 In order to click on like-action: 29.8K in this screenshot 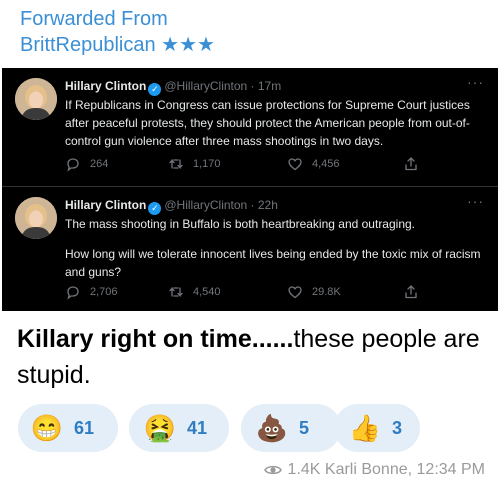, I will do `click(314, 292)`.